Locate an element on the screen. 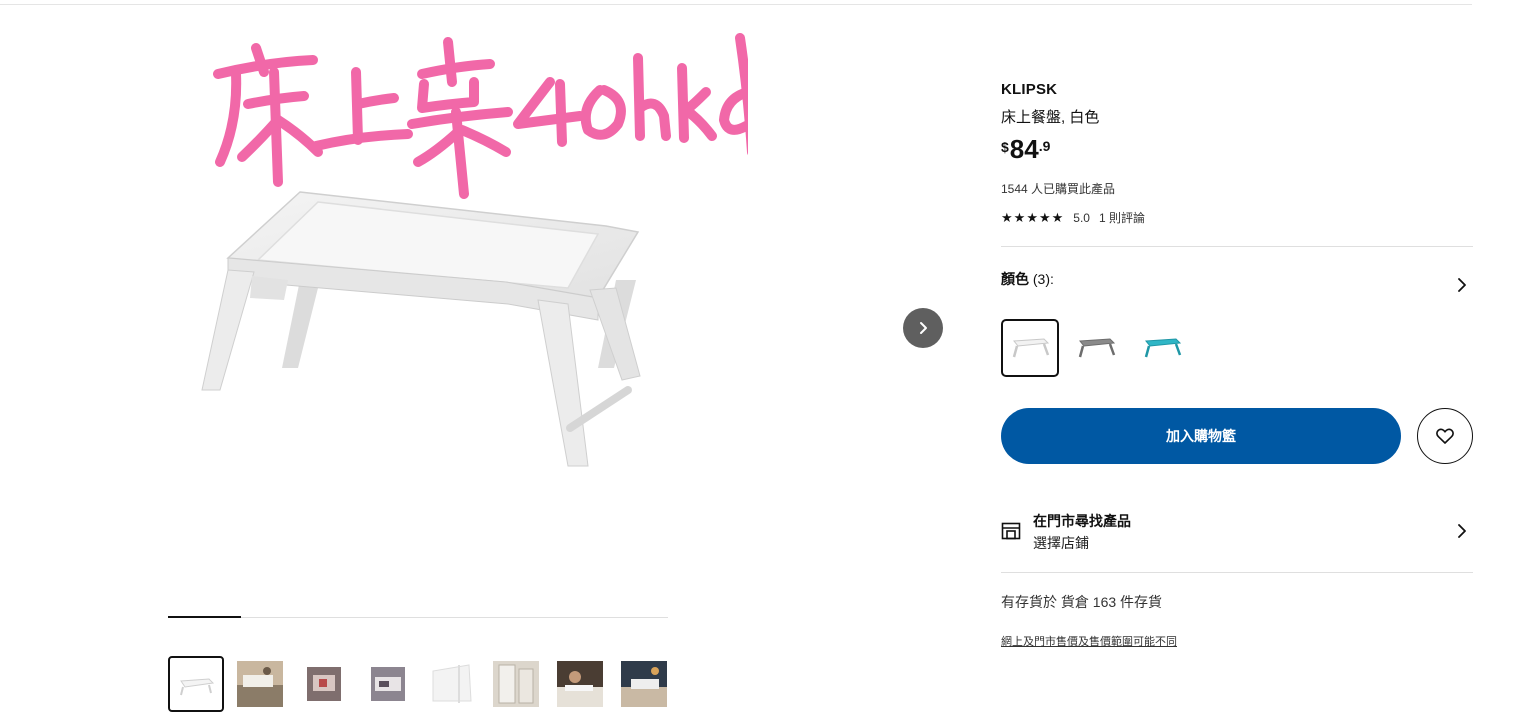 The width and height of the screenshot is (1517, 716). product-description: 床上餐盤, 白色 is located at coordinates (1050, 117).